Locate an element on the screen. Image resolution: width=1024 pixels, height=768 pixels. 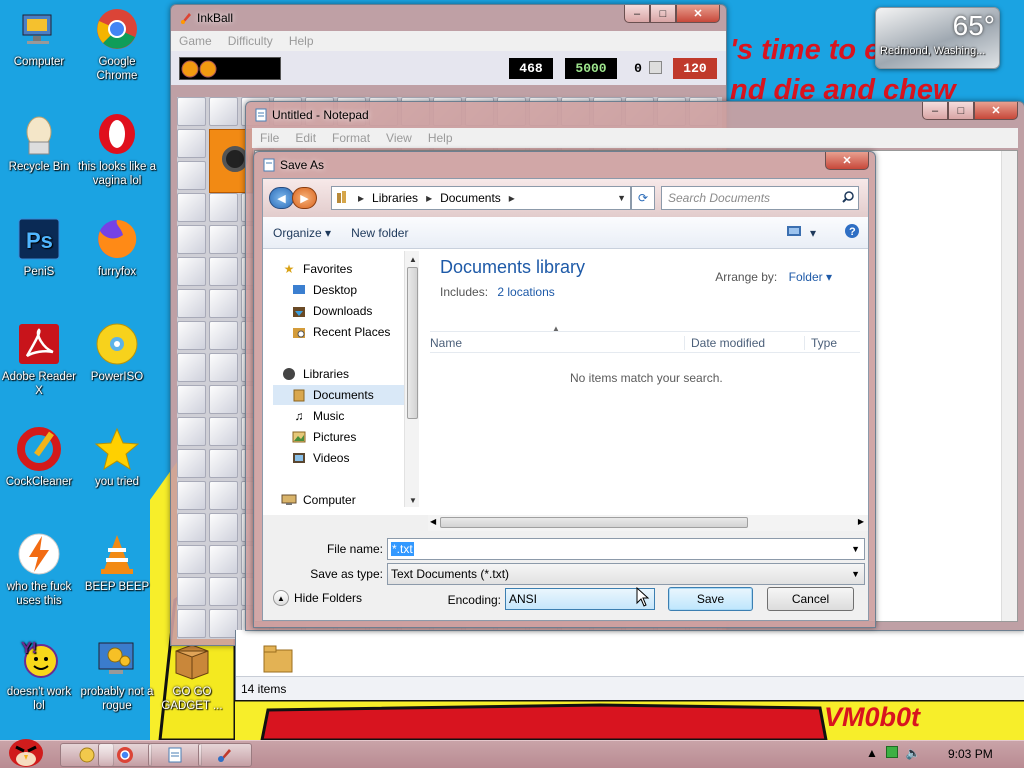
taskbar-notepad is located at coordinates (175, 755).